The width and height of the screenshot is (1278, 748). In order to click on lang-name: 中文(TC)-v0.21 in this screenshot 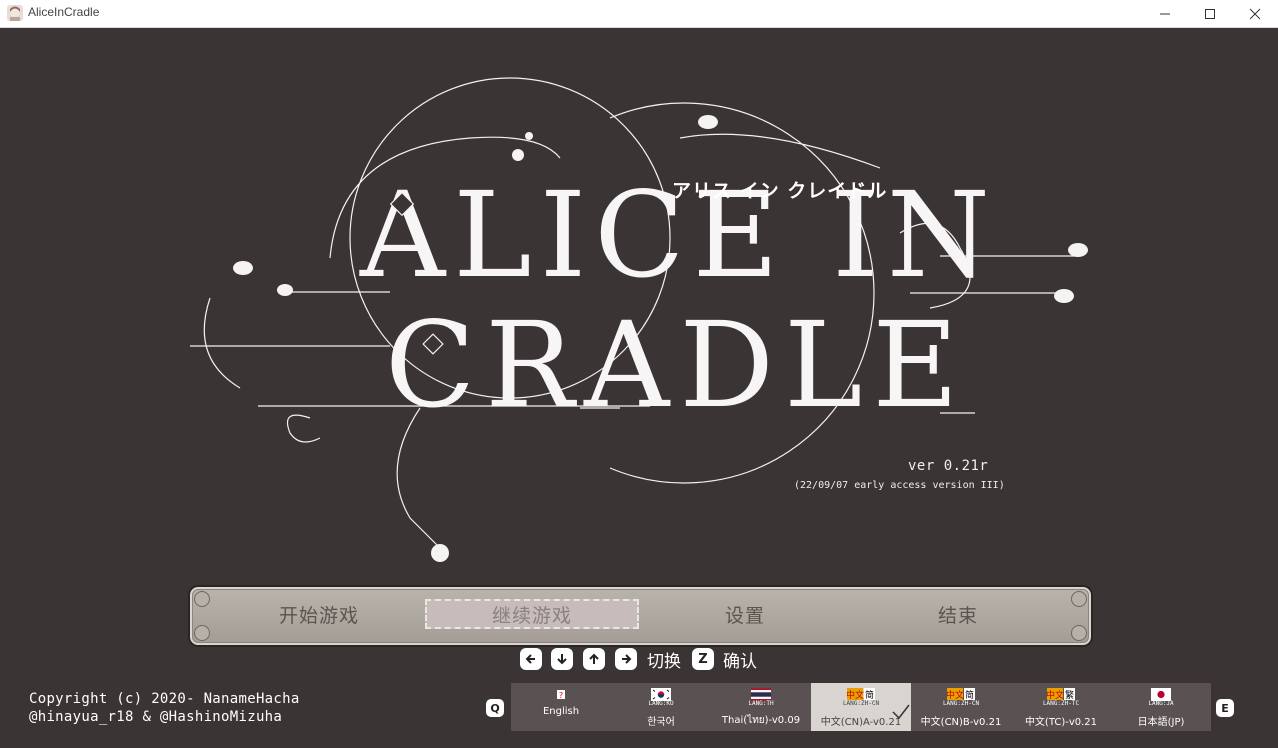, I will do `click(1061, 722)`.